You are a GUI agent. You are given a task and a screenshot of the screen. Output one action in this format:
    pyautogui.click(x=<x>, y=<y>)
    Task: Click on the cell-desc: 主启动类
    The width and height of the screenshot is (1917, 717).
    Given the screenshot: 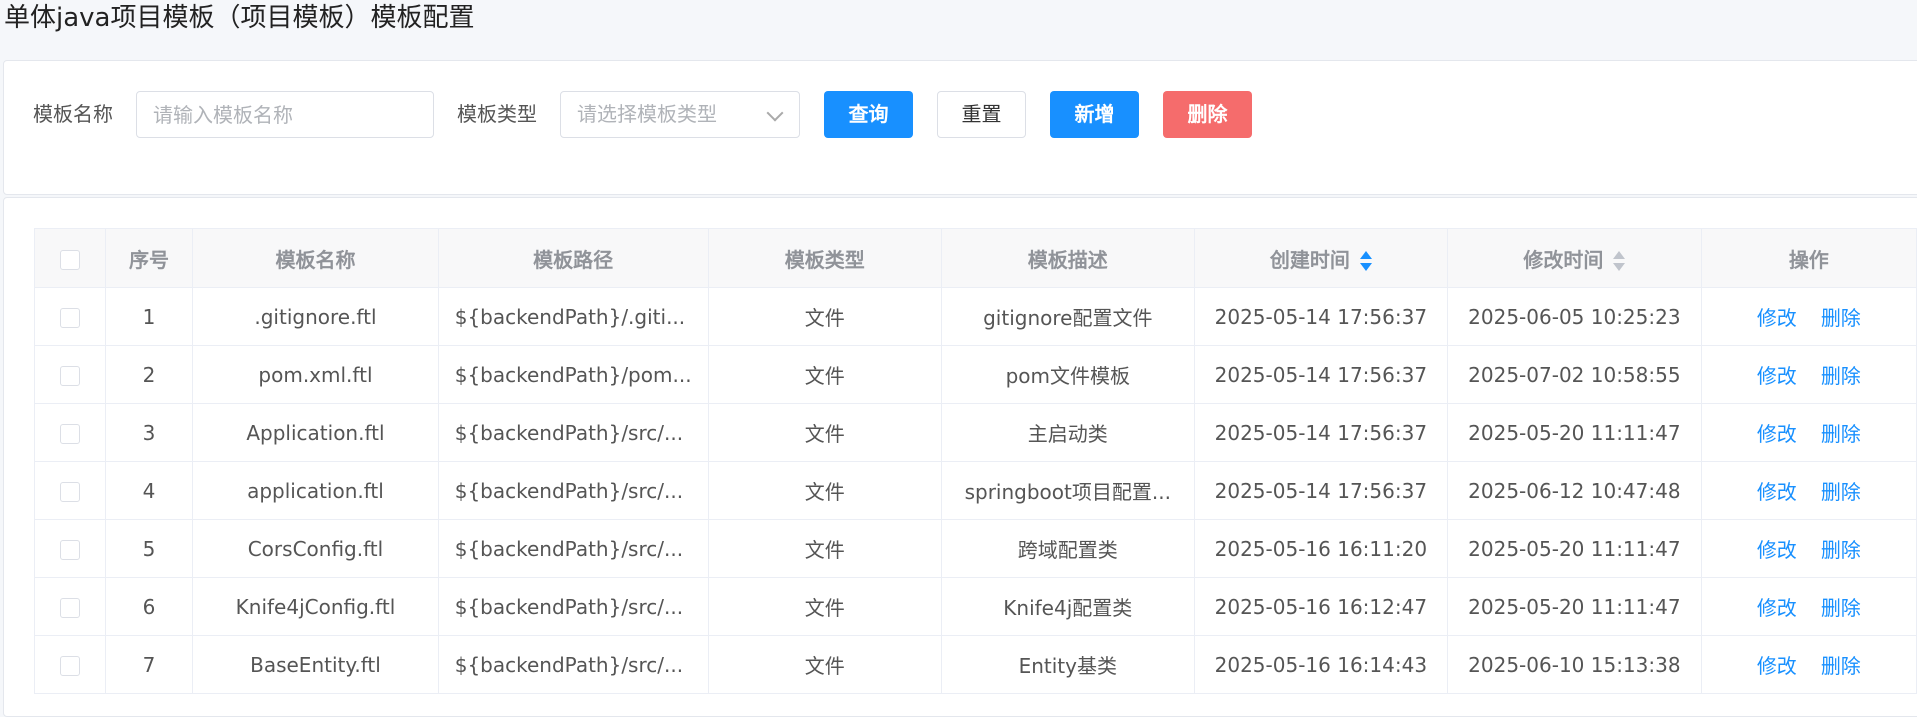 What is the action you would take?
    pyautogui.click(x=1067, y=432)
    